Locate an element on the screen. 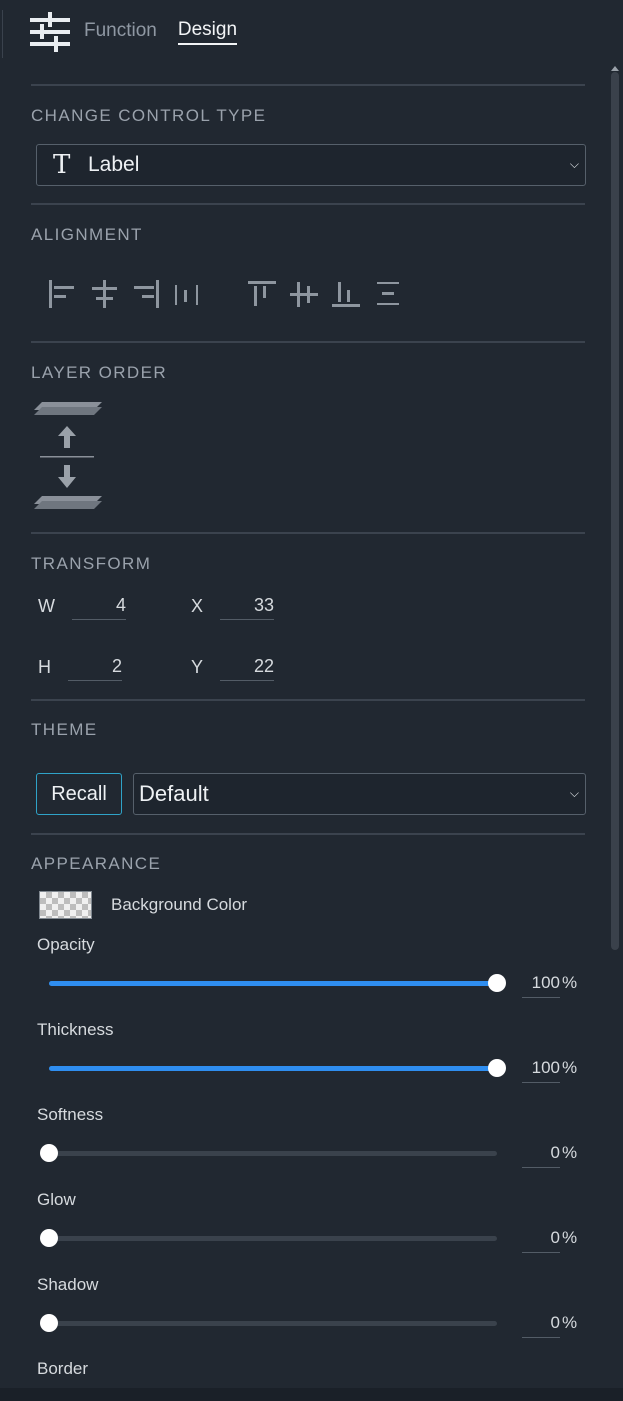 The height and width of the screenshot is (1401, 623). softness-value-input: 0 is located at coordinates (541, 1155).